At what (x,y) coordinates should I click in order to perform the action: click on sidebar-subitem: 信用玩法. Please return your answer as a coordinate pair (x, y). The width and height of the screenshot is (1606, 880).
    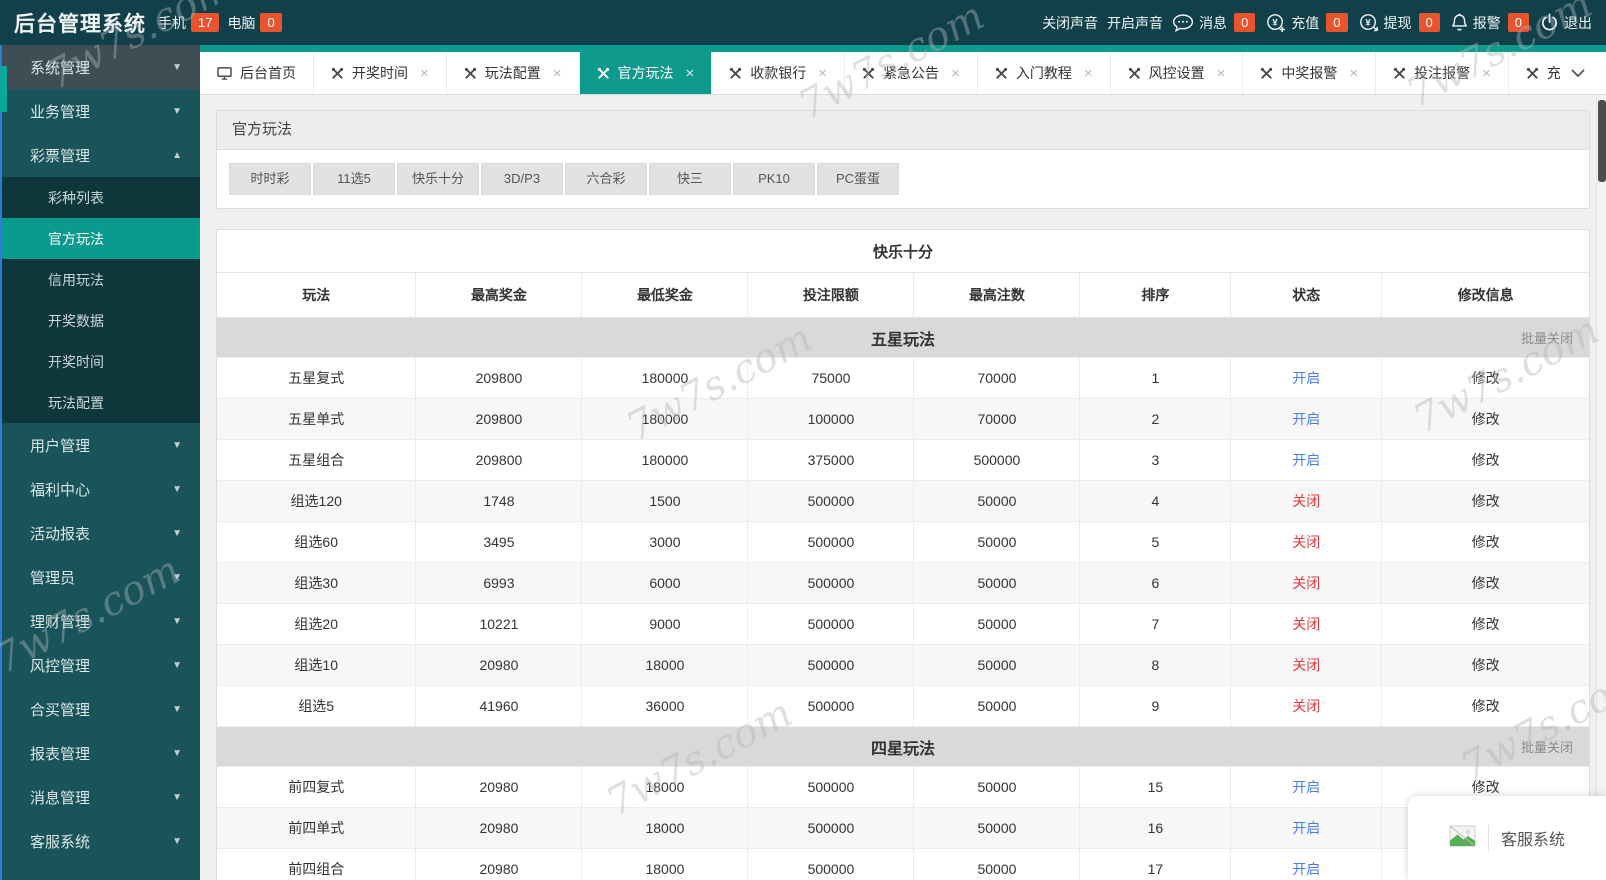
    Looking at the image, I should click on (100, 279).